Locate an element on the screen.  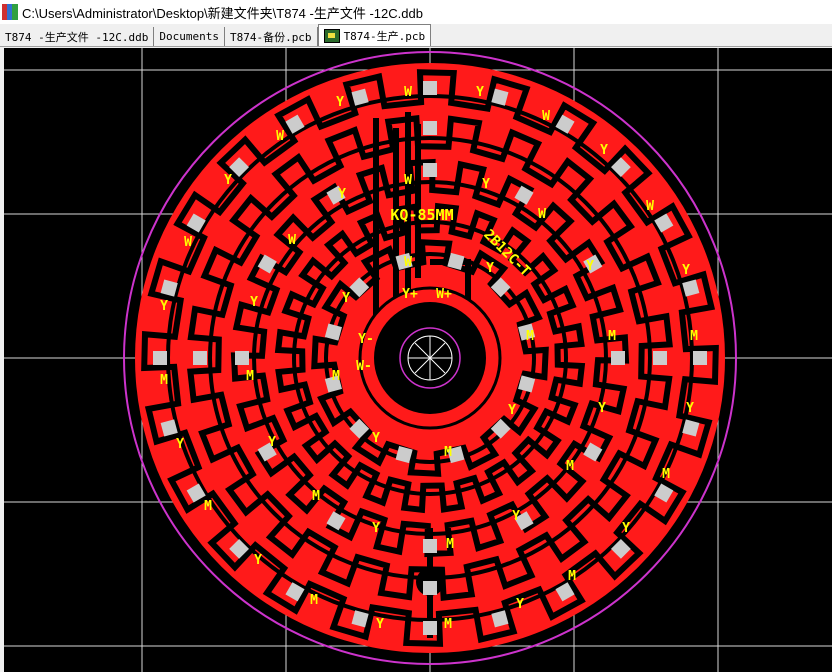
tab-label: T874 -生产文件 -12C.ddb is located at coordinates (77, 37).